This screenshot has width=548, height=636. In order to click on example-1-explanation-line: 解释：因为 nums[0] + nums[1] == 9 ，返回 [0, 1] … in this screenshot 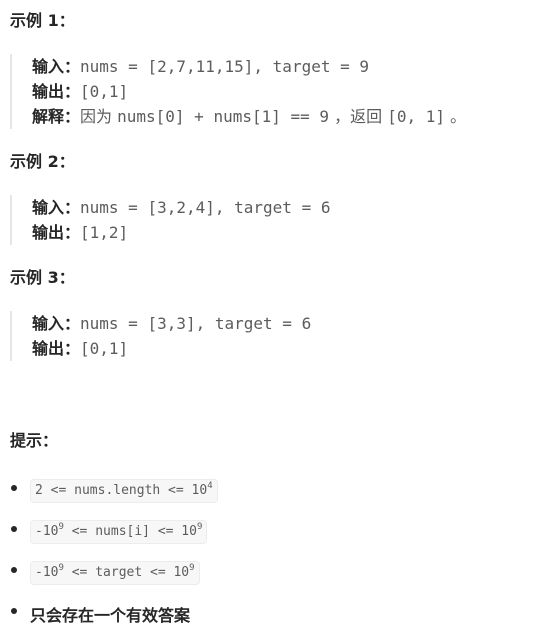, I will do `click(249, 116)`.